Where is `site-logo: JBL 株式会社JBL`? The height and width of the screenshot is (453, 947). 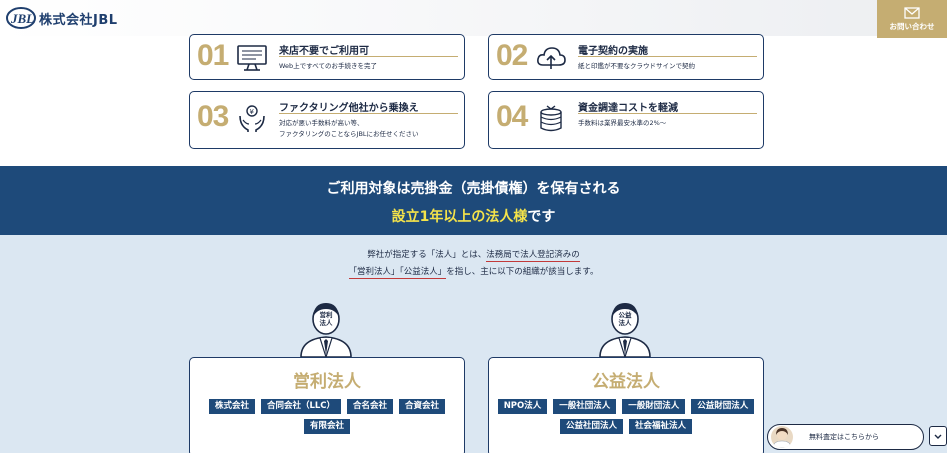 site-logo: JBL 株式会社JBL is located at coordinates (62, 18).